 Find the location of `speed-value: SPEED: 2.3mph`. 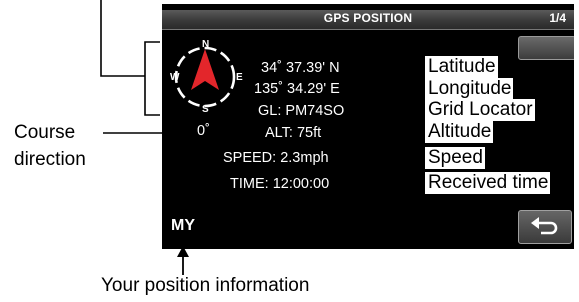

speed-value: SPEED: 2.3mph is located at coordinates (276, 158).